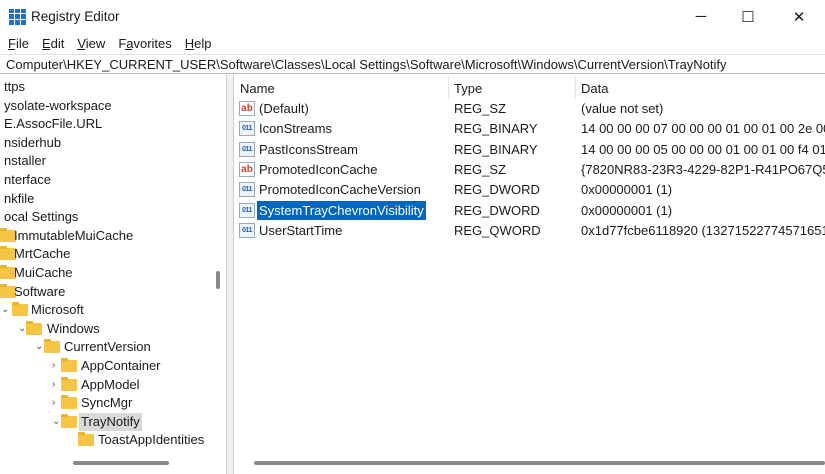 The image size is (825, 474). Describe the element at coordinates (496, 129) in the screenshot. I see `value-type: REG_BINARY` at that location.